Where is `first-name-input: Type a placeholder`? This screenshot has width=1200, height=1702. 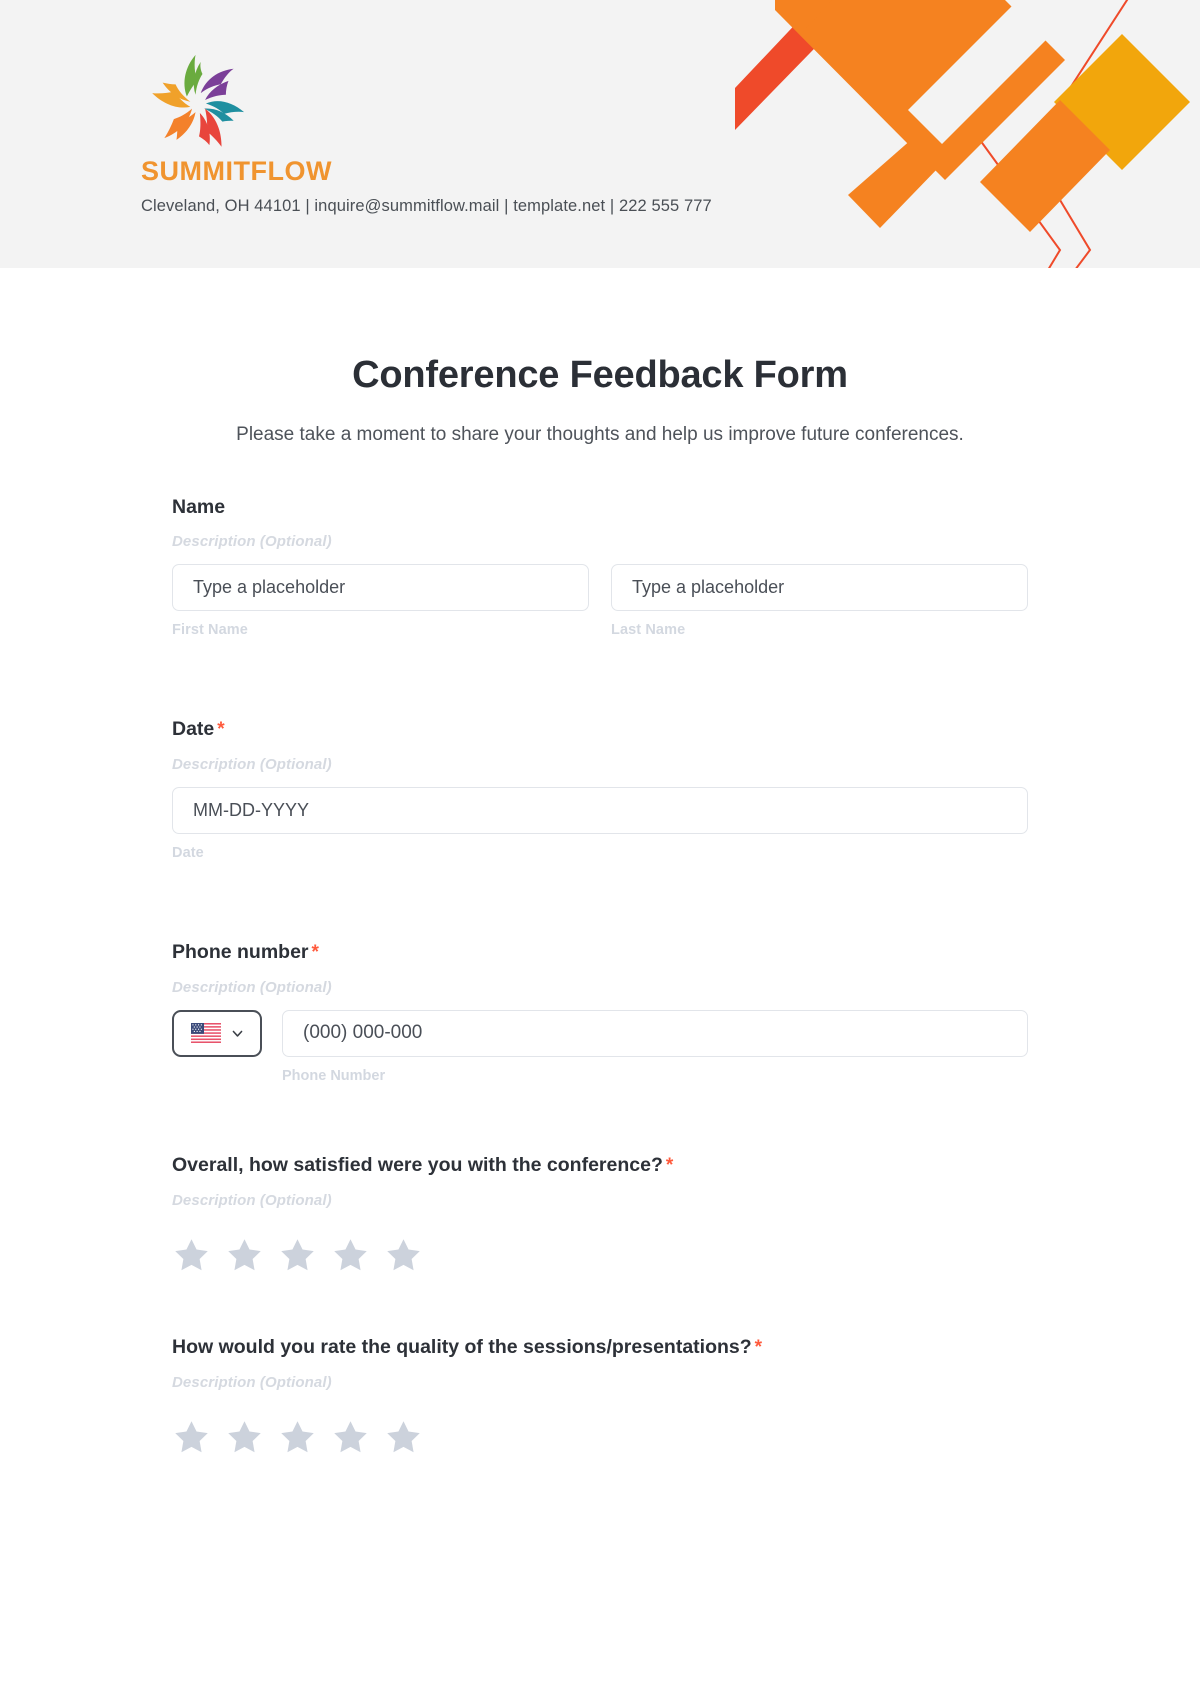 first-name-input: Type a placeholder is located at coordinates (380, 588).